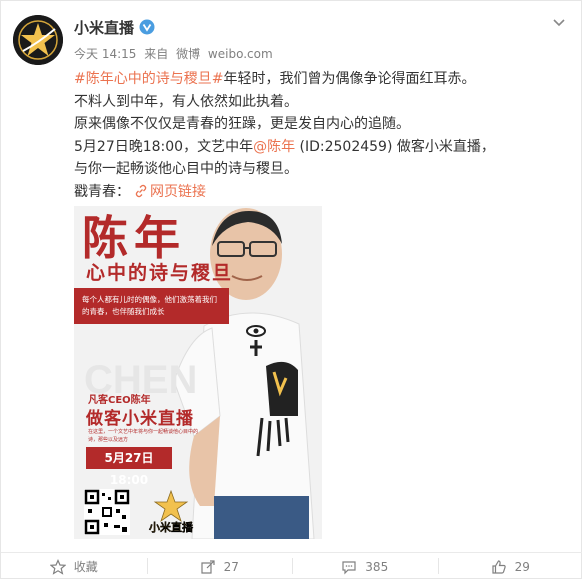 Image resolution: width=582 pixels, height=579 pixels. What do you see at coordinates (188, 54) in the screenshot?
I see `source-name: 微博` at bounding box center [188, 54].